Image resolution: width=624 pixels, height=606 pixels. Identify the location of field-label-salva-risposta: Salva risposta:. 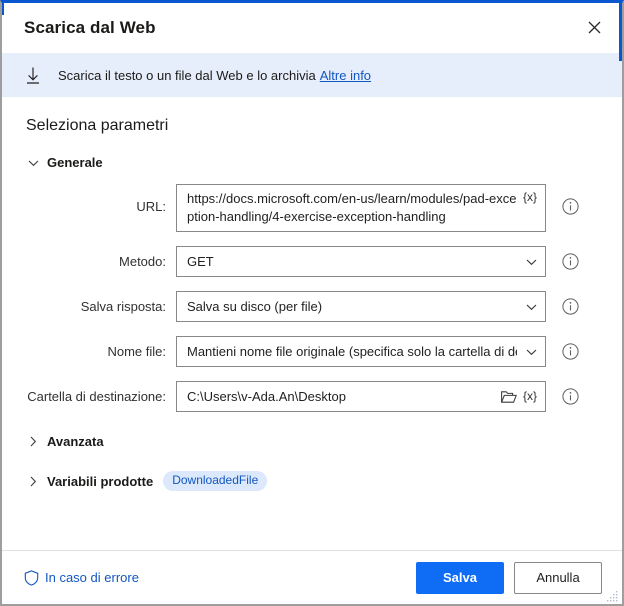
(123, 306).